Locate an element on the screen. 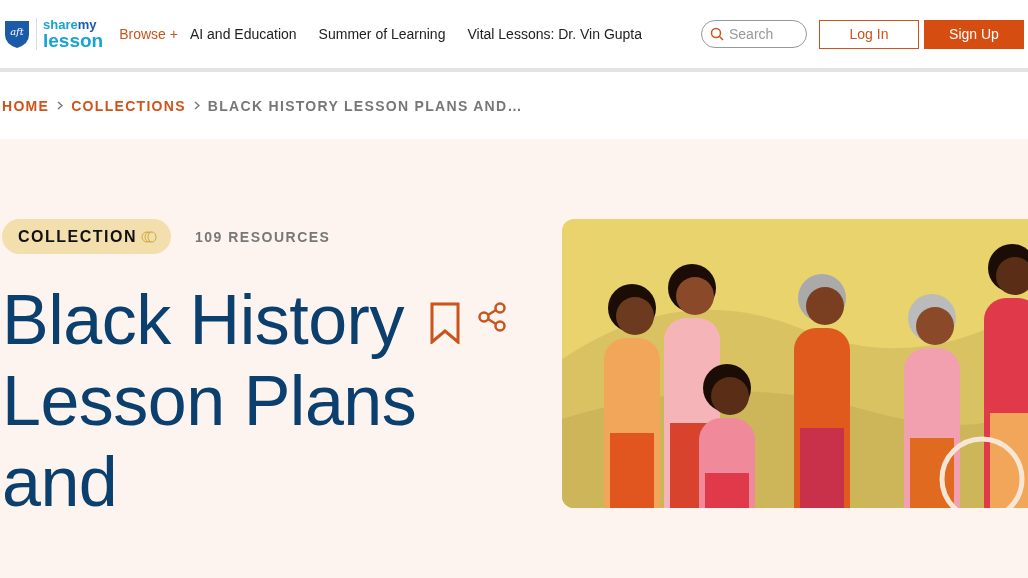 The height and width of the screenshot is (578, 1028). search-field: Search is located at coordinates (754, 34).